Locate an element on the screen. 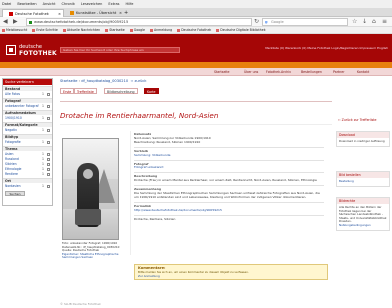 Image resolution: width=392 pixels, height=308 pixels. filter-section-title: Aufnahmedatum is located at coordinates (27, 112).